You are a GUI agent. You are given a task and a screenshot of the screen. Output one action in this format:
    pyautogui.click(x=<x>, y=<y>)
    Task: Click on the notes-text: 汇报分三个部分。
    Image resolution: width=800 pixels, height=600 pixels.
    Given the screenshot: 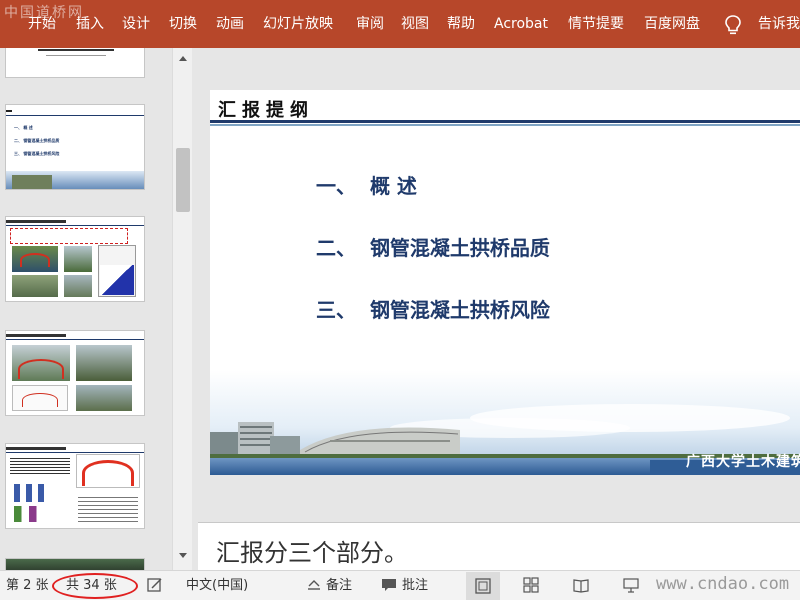 What is the action you would take?
    pyautogui.click(x=312, y=550)
    